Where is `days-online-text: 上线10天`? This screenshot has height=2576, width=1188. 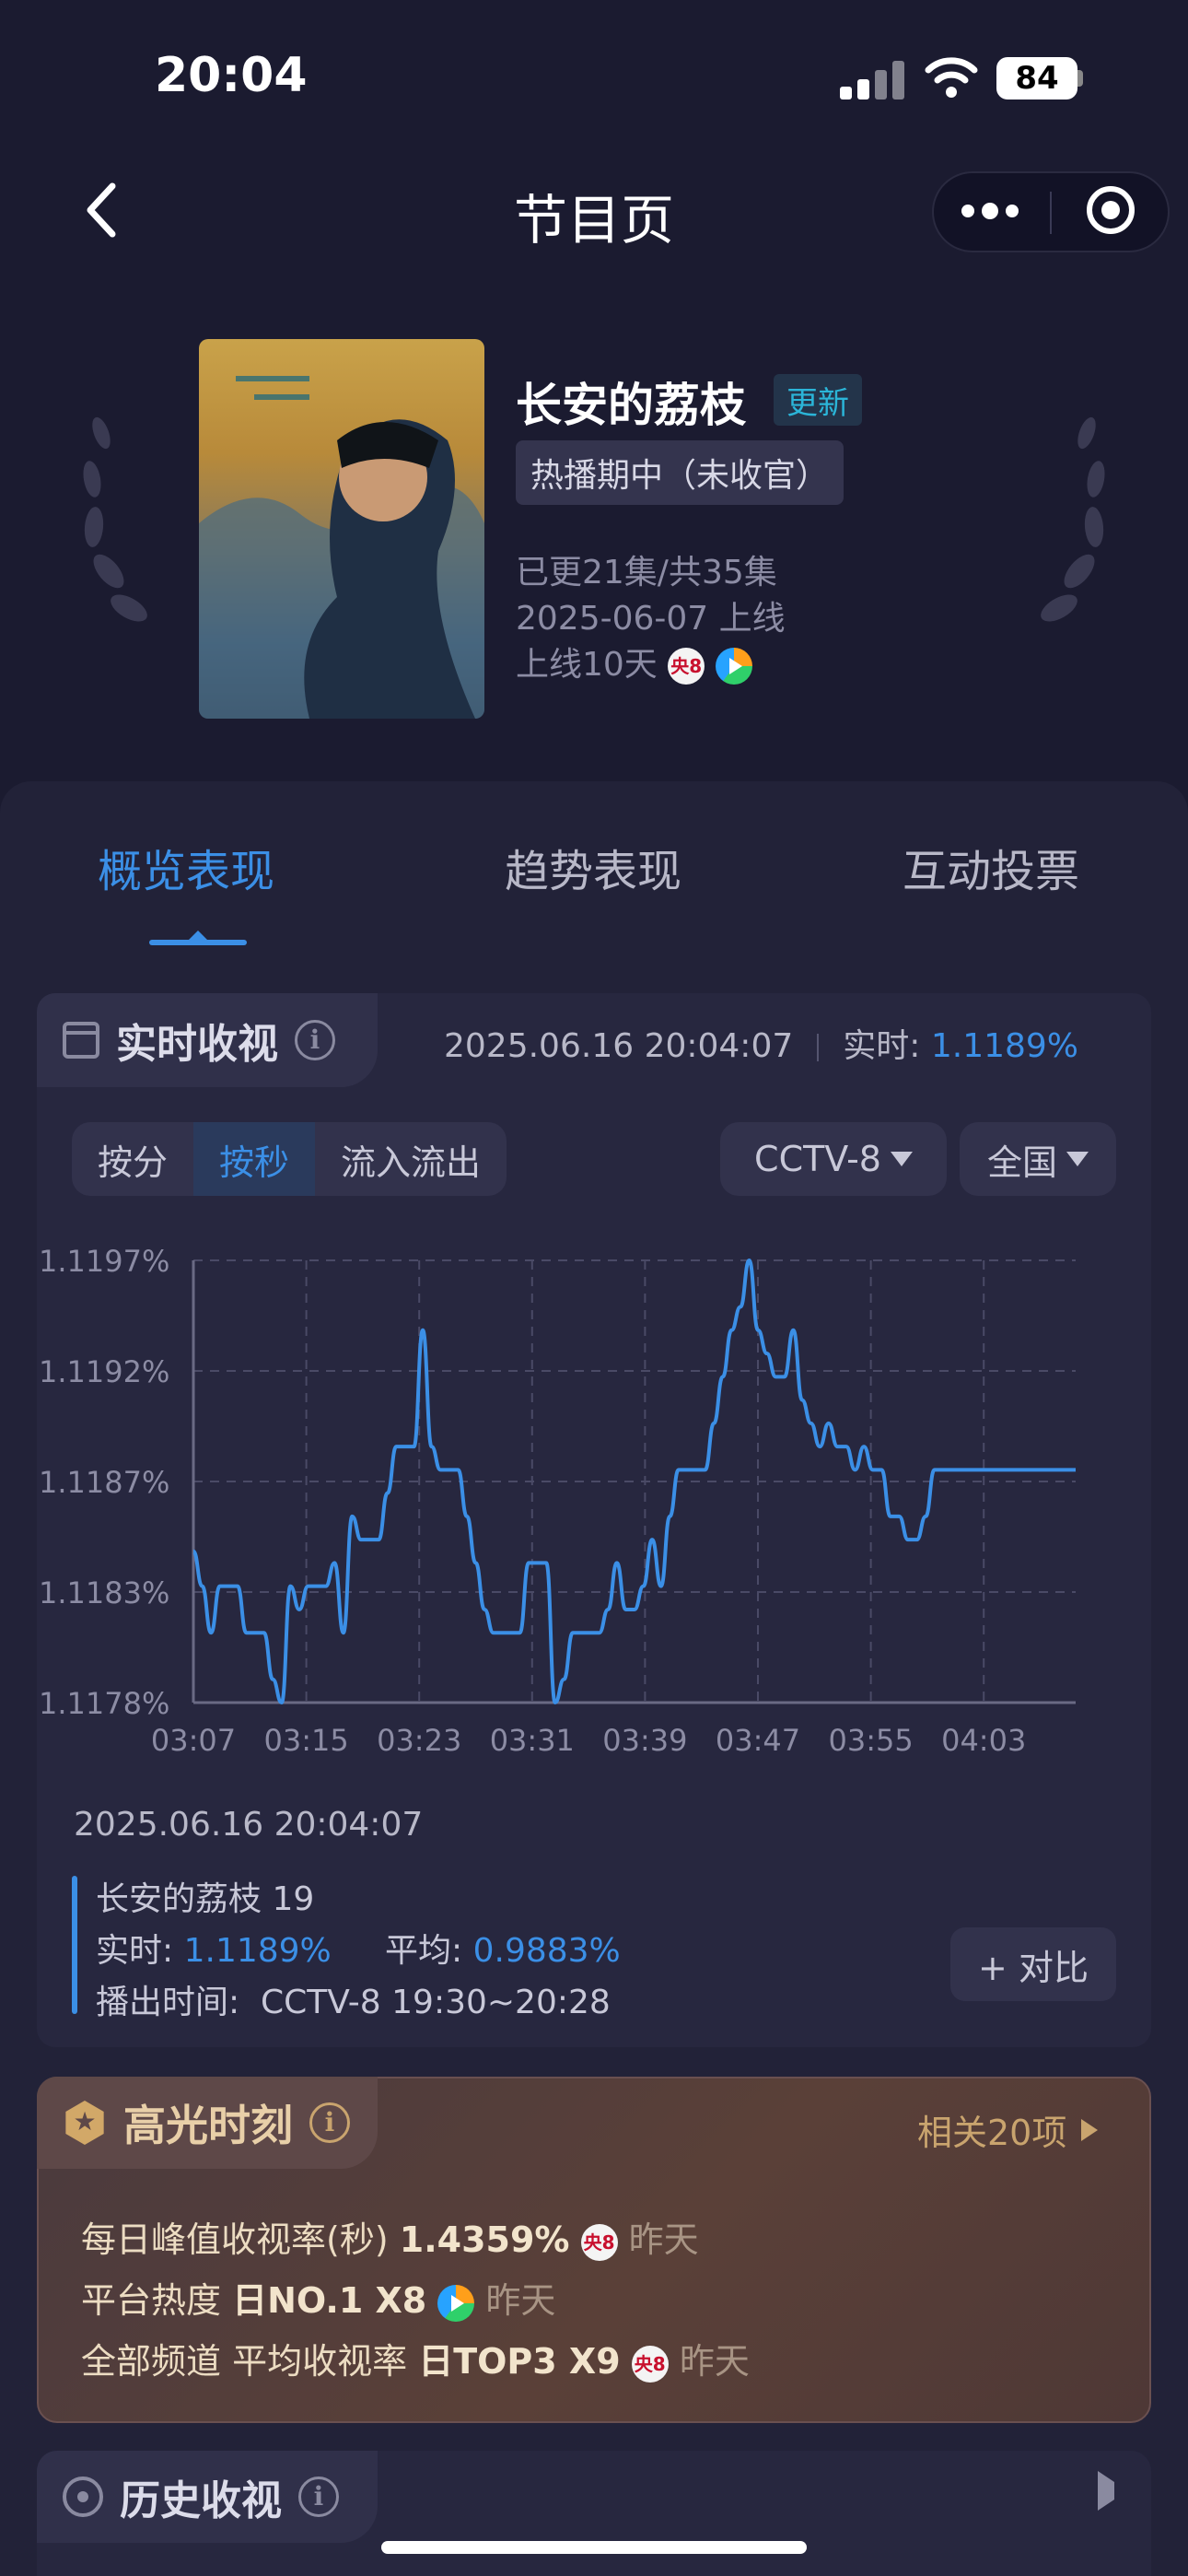
days-online-text: 上线10天 is located at coordinates (587, 665).